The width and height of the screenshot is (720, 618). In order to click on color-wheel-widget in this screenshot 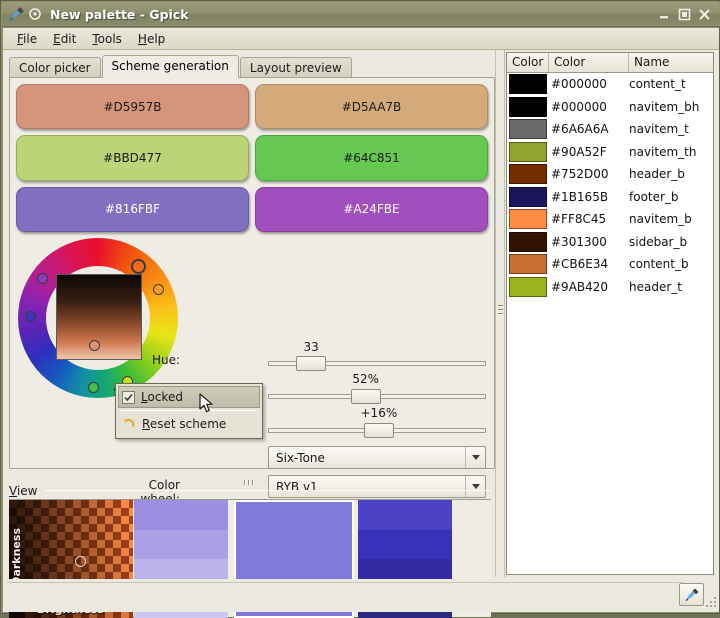, I will do `click(99, 319)`.